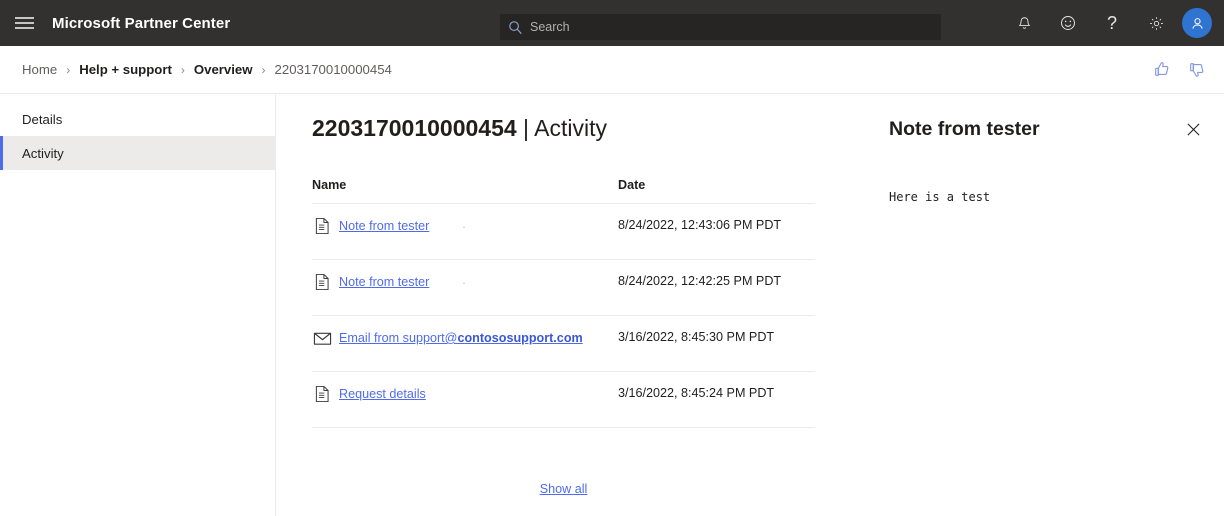  I want to click on breadcrumb-item-overview: Overview, so click(223, 69).